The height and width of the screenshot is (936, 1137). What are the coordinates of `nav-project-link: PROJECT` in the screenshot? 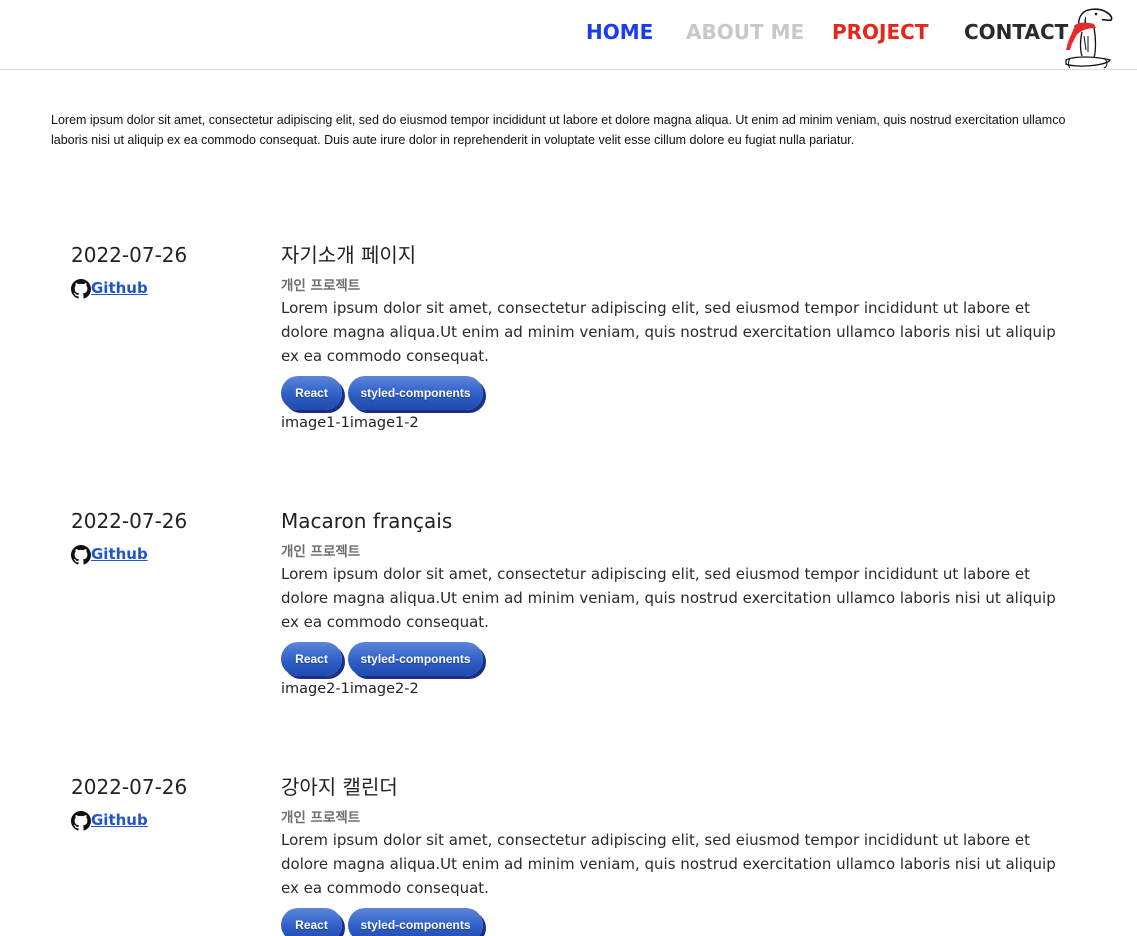 It's located at (880, 32).